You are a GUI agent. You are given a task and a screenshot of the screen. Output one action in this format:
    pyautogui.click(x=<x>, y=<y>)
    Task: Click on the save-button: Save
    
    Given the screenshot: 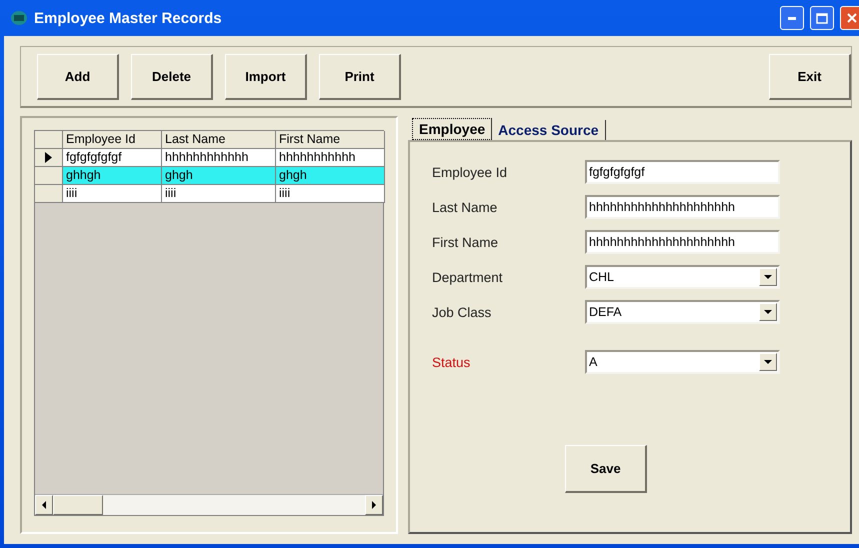 What is the action you would take?
    pyautogui.click(x=606, y=469)
    